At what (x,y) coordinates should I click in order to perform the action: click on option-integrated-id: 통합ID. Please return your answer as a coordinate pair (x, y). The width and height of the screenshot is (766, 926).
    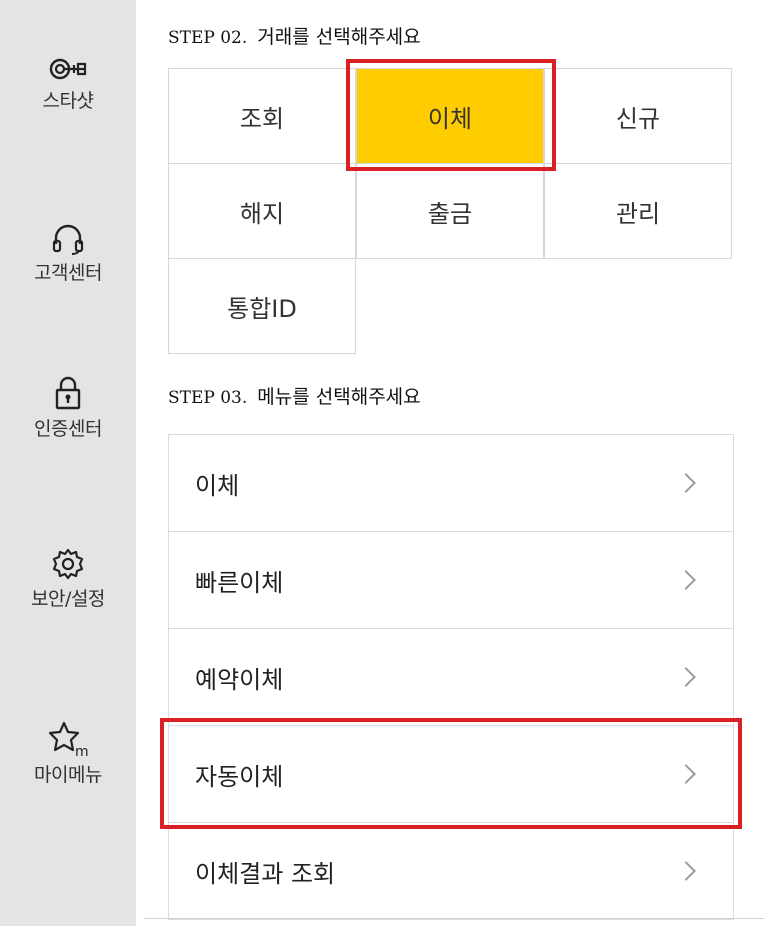
    Looking at the image, I should click on (262, 306).